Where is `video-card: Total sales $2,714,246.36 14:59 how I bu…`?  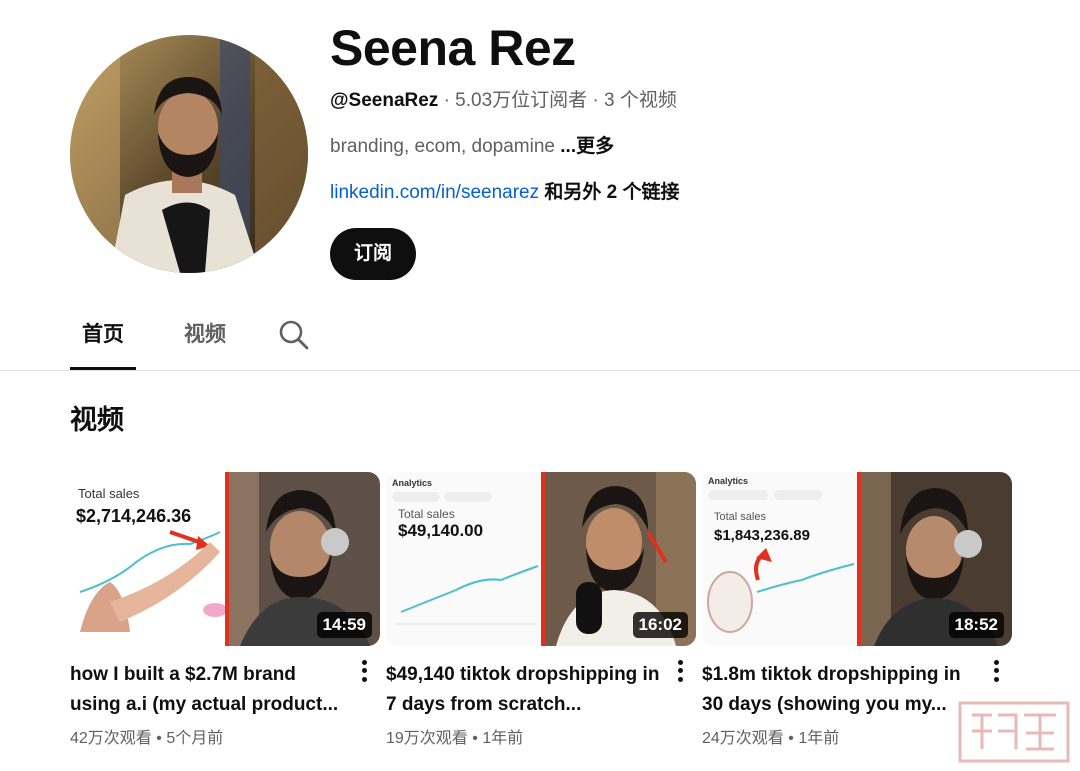
video-card: Total sales $2,714,246.36 14:59 how I bu… is located at coordinates (225, 611).